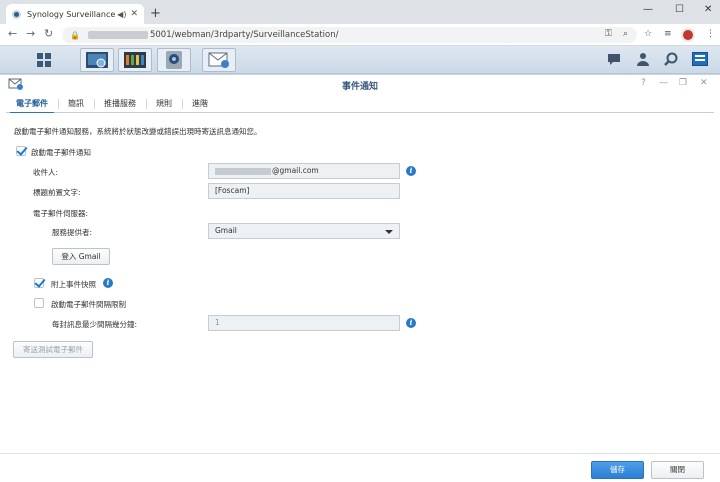 This screenshot has width=720, height=482. Describe the element at coordinates (138, 131) in the screenshot. I see `email-description: 啟動電子郵件通知服務，系統將於狀態改變或錯誤出現時寄送訊息通知您。` at that location.